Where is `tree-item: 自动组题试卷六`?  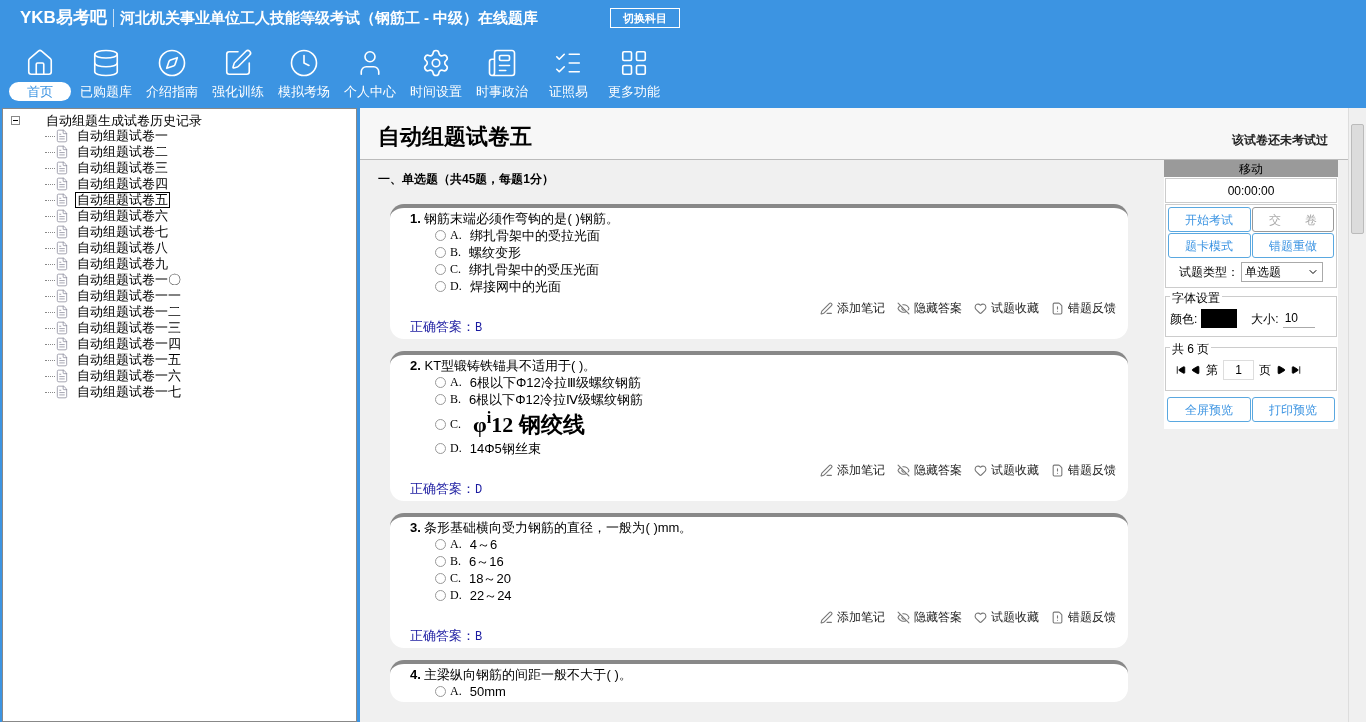
tree-item: 自动组题试卷六 is located at coordinates (122, 216).